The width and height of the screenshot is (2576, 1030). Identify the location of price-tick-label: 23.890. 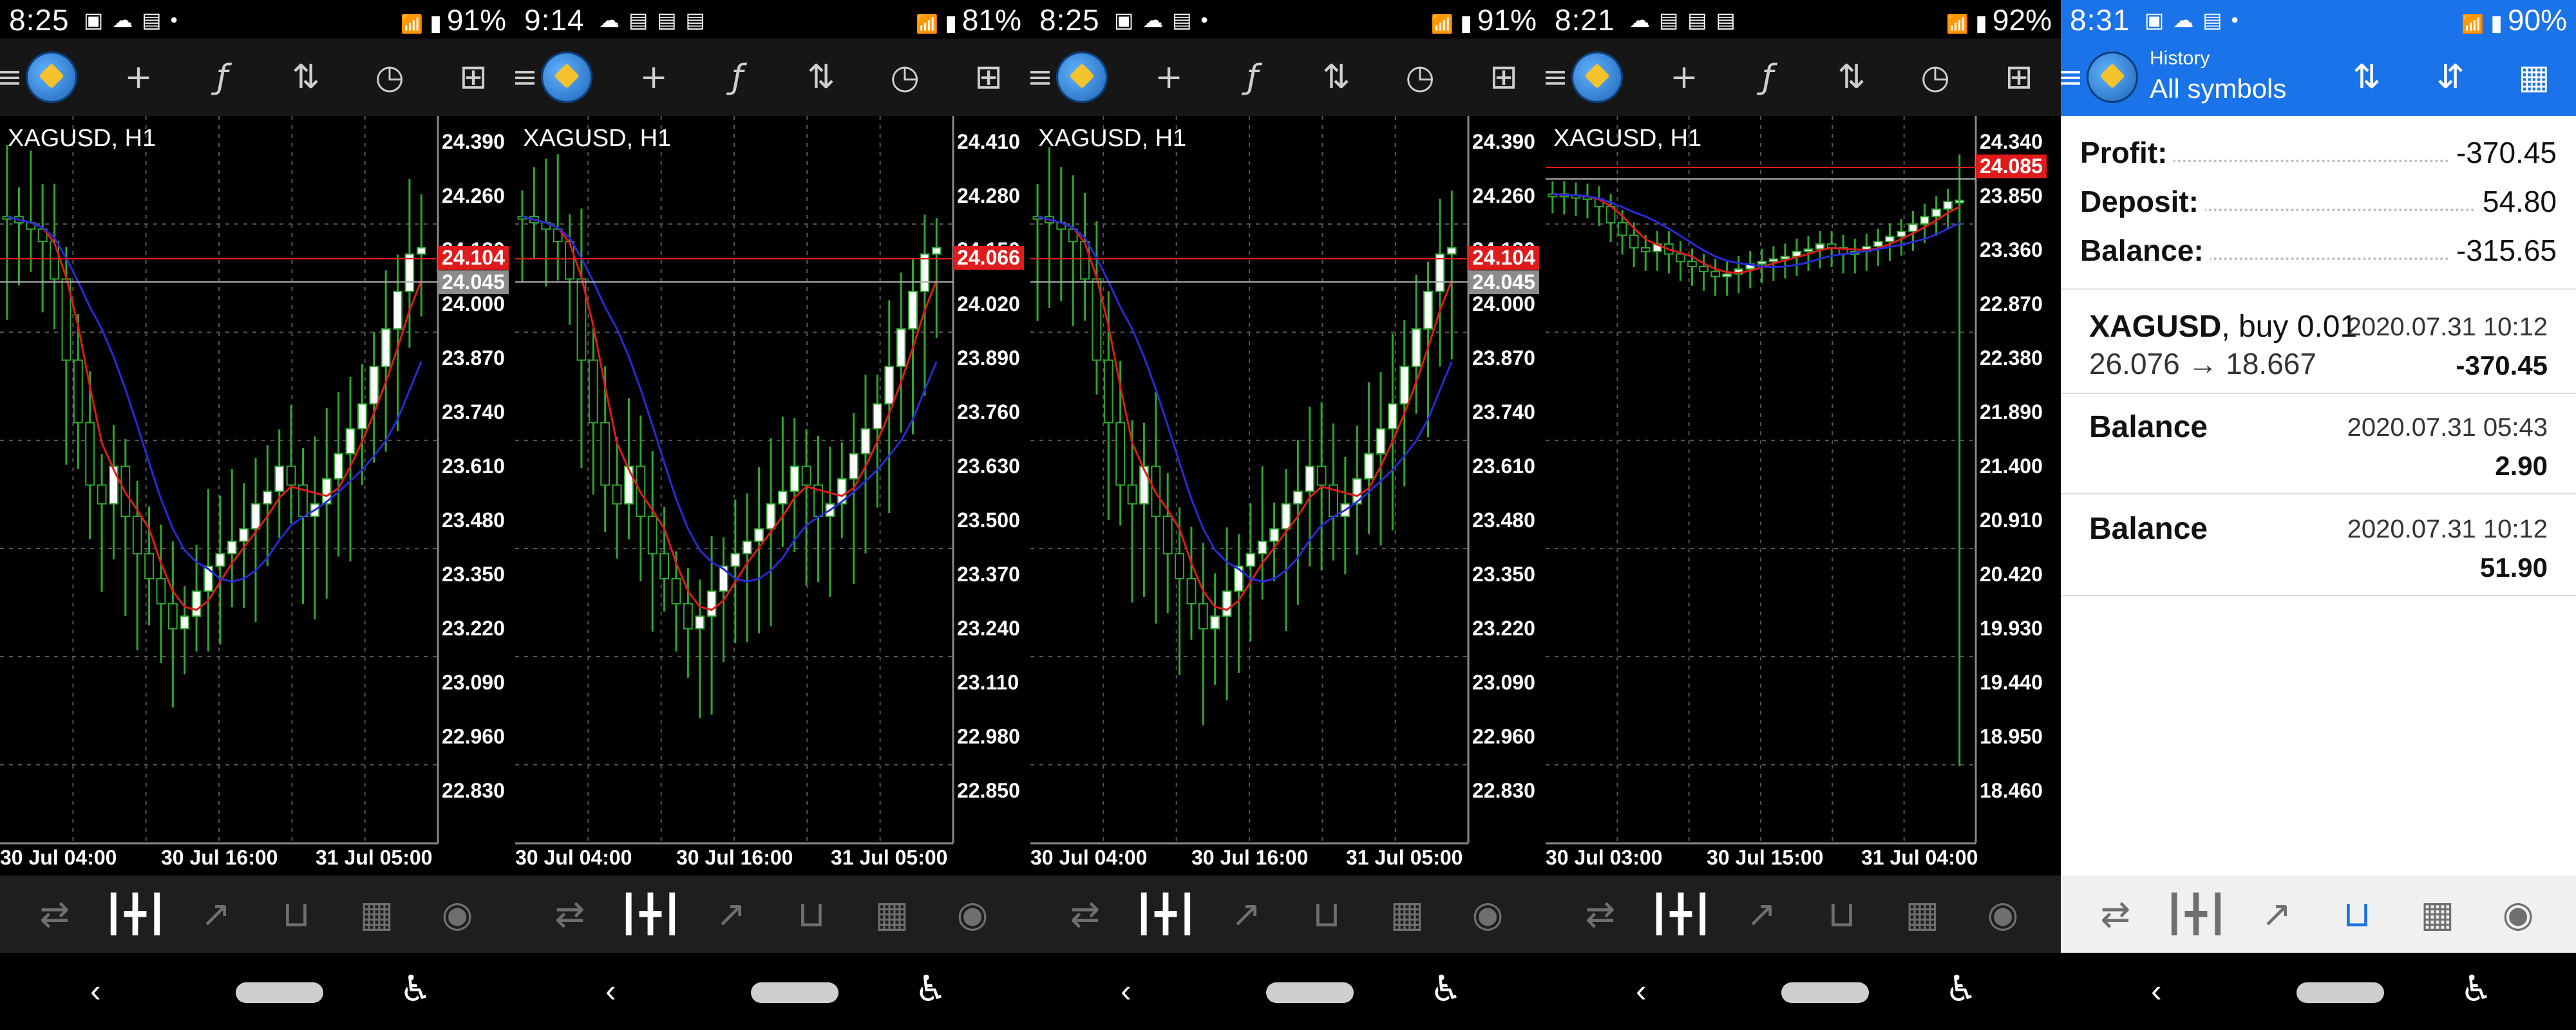
(988, 358).